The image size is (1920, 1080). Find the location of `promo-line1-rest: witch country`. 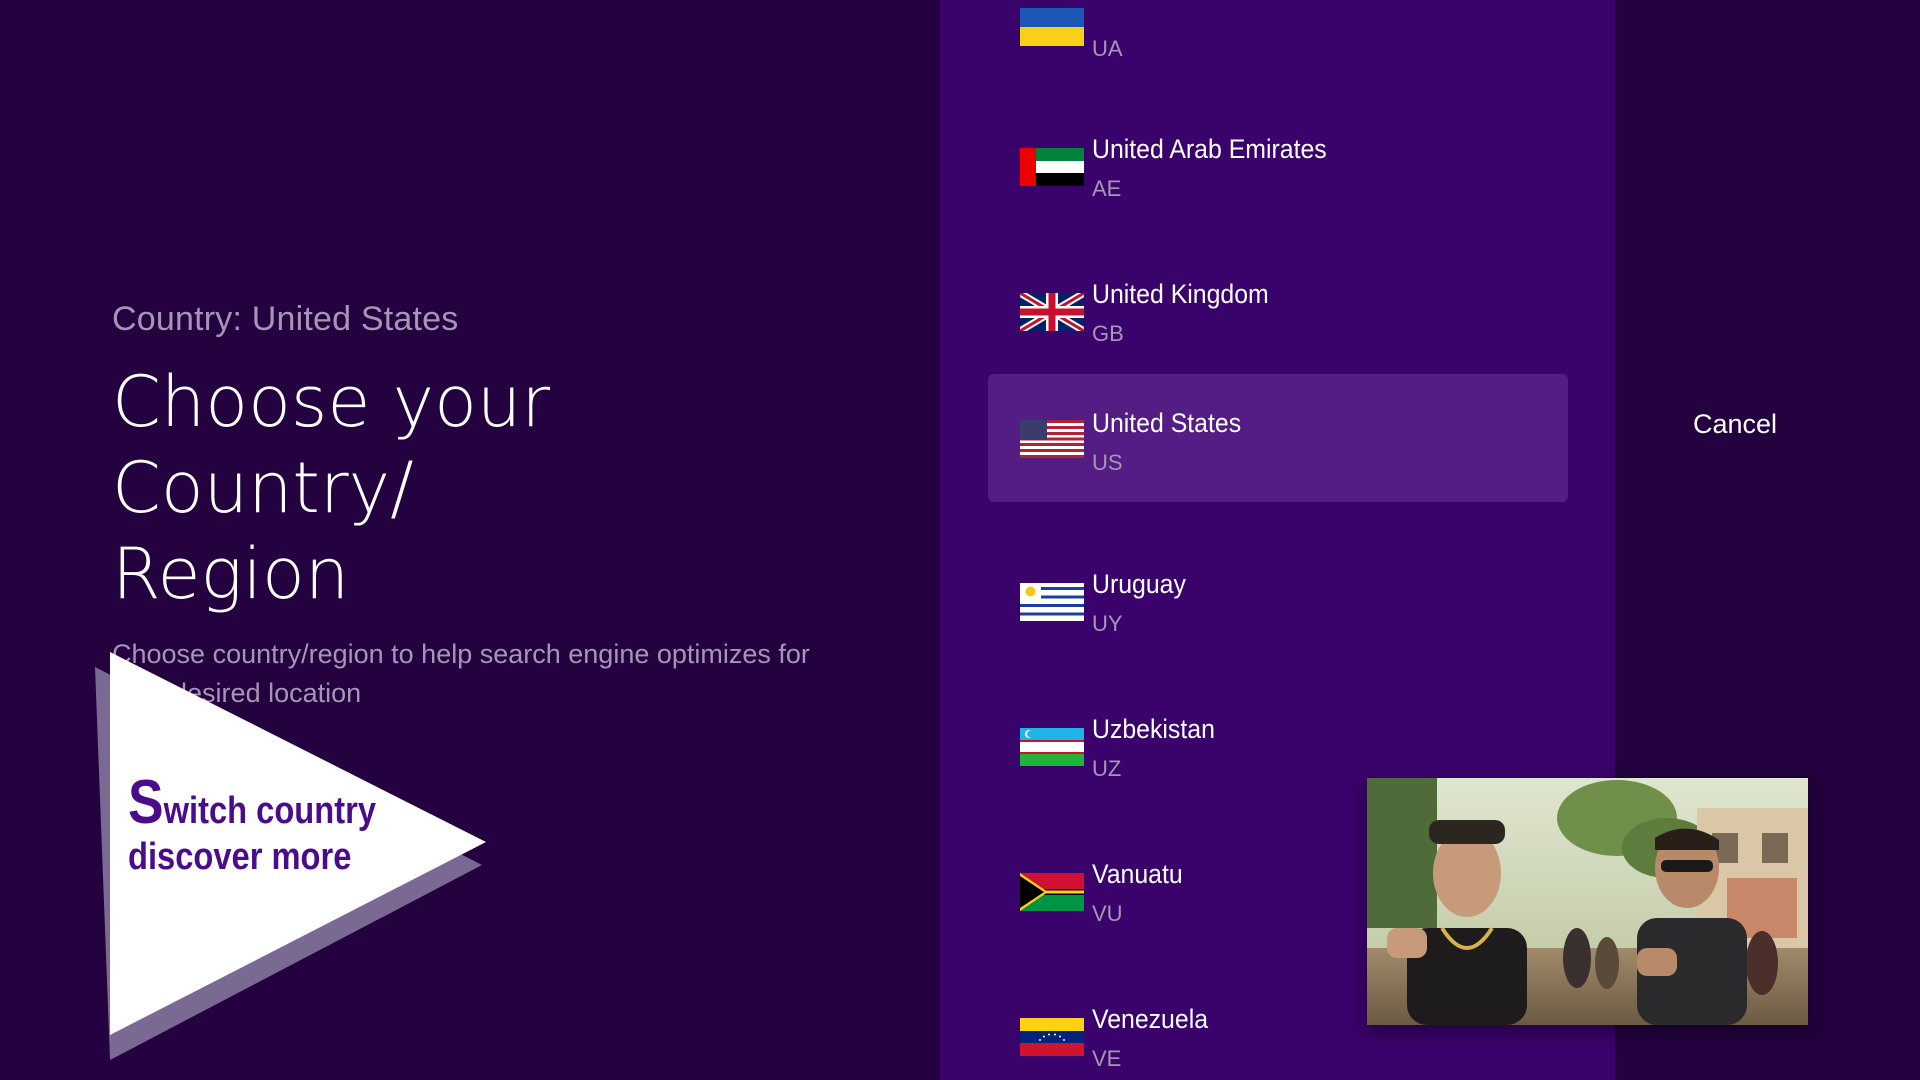

promo-line1-rest: witch country is located at coordinates (270, 811).